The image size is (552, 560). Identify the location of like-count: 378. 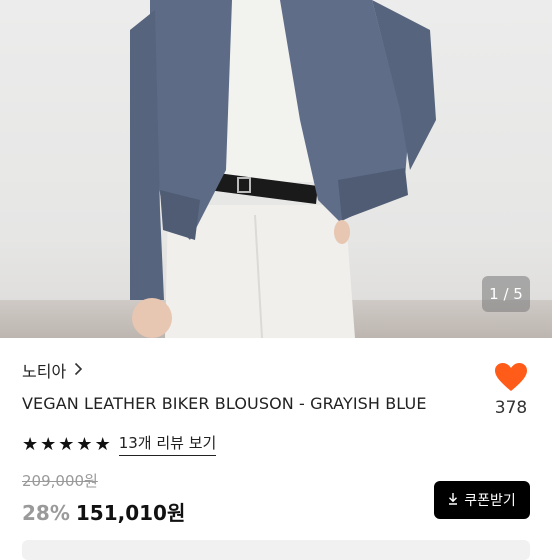
(511, 408).